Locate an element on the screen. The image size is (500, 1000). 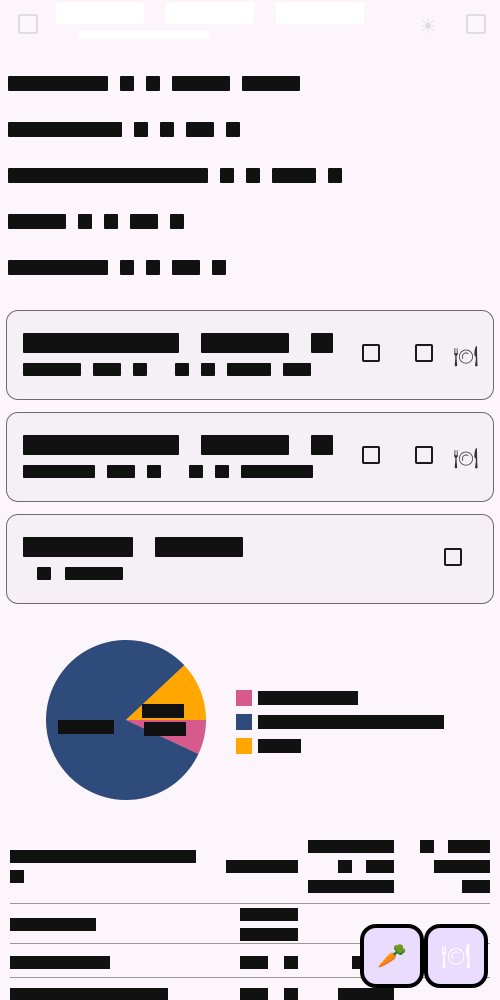
app-bar: ☀ is located at coordinates (250, 24).